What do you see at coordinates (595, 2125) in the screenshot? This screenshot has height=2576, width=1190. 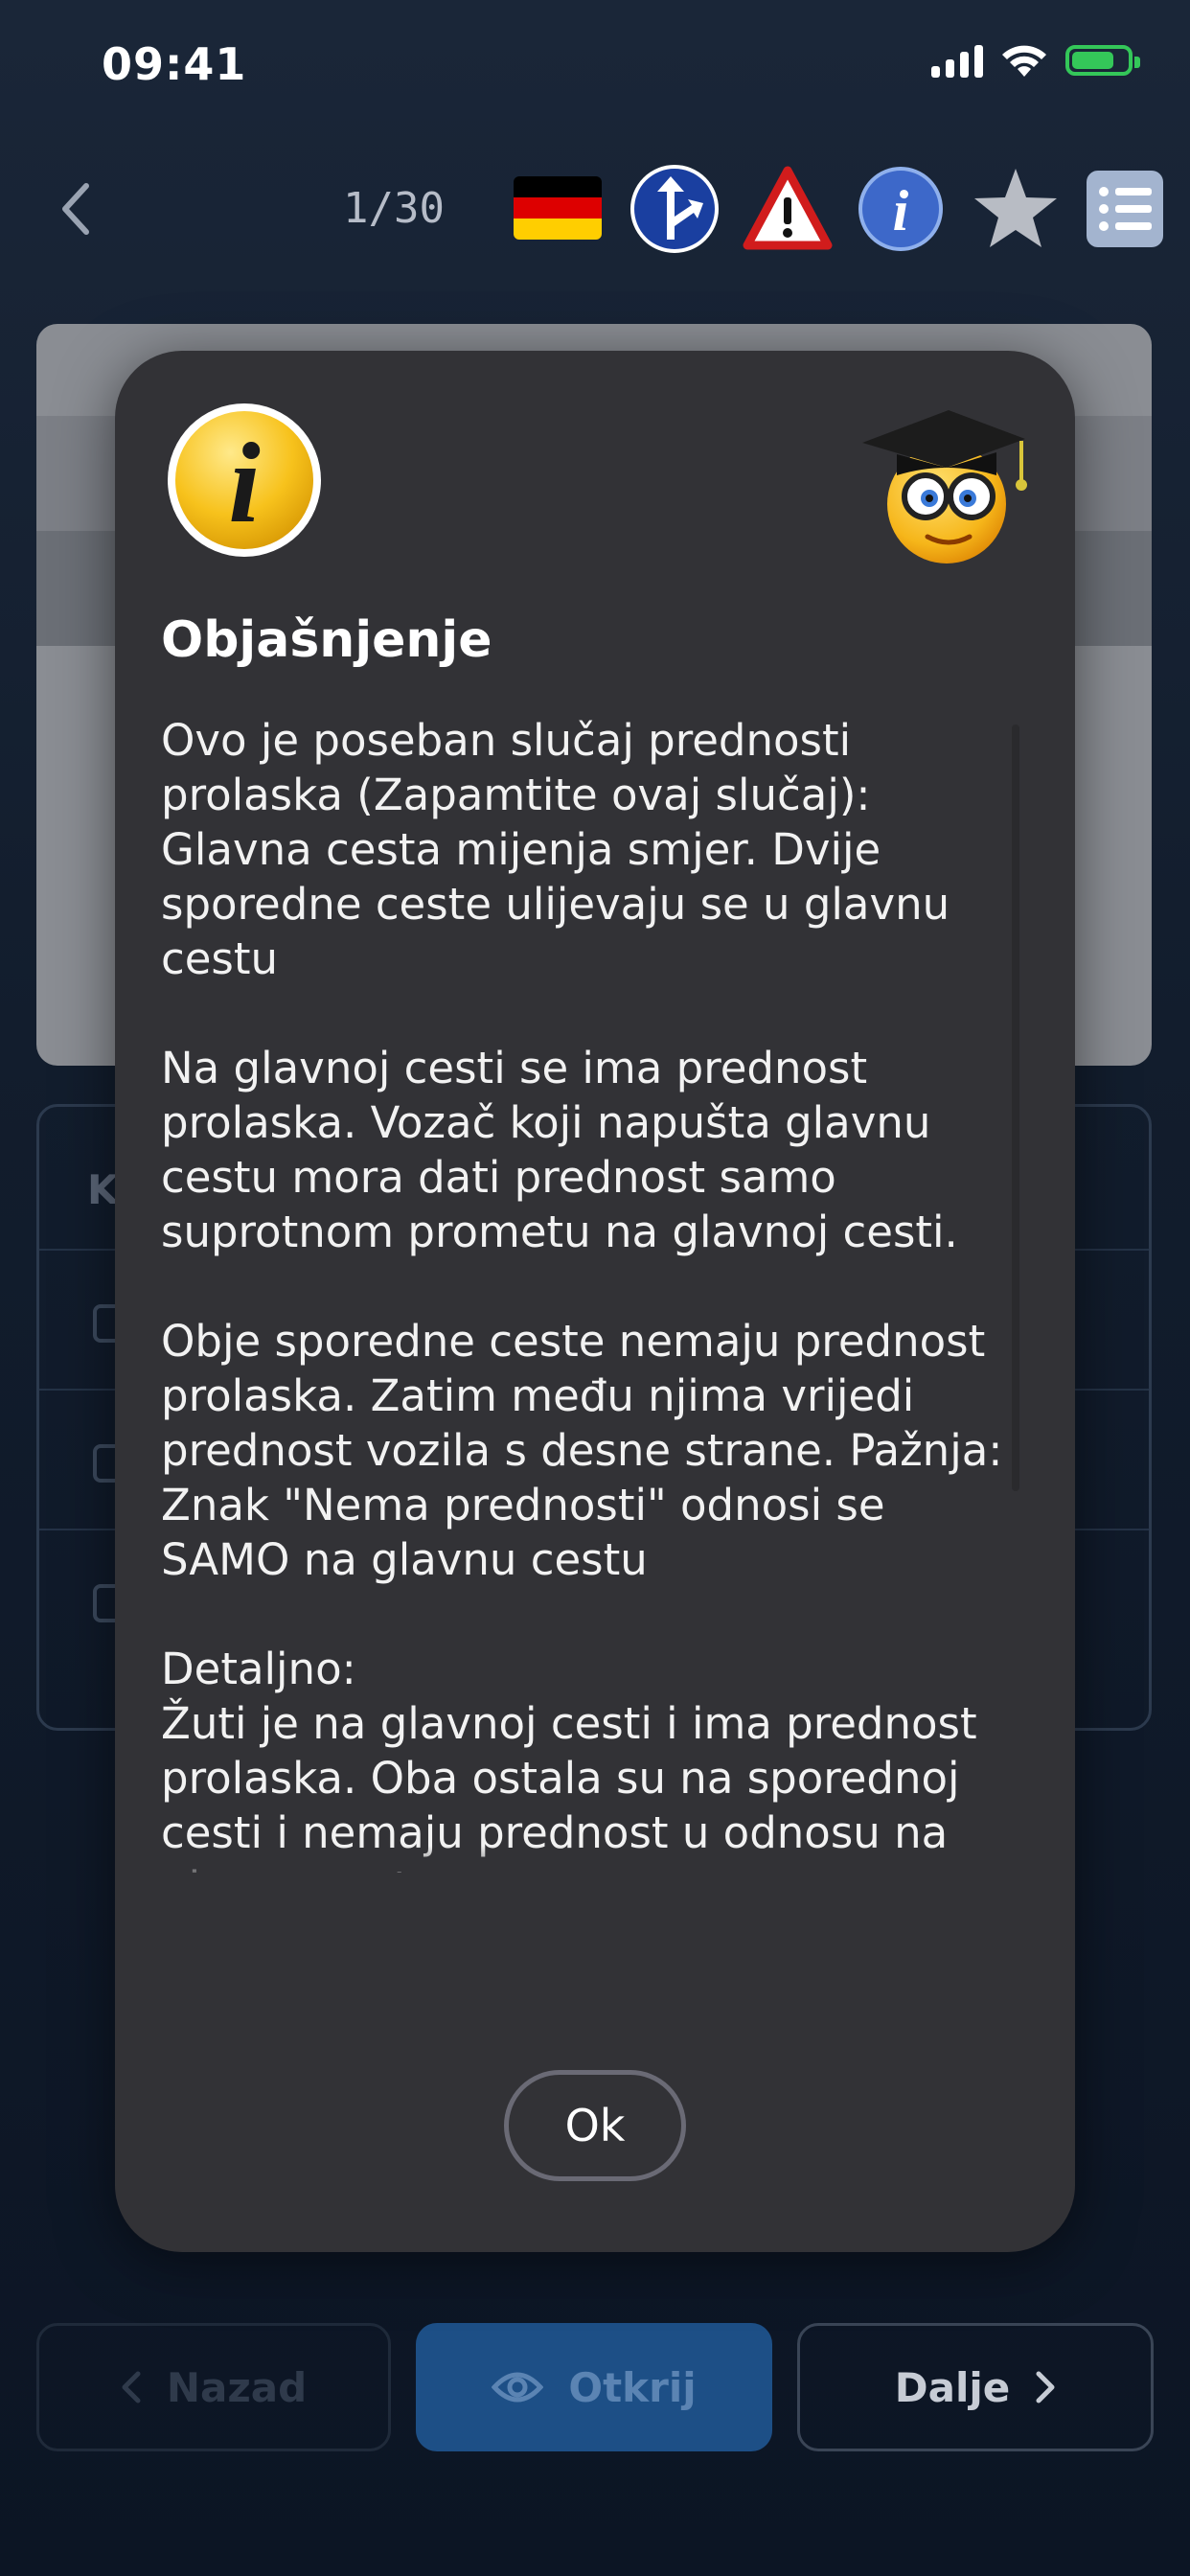 I see `ok-button: Ok` at bounding box center [595, 2125].